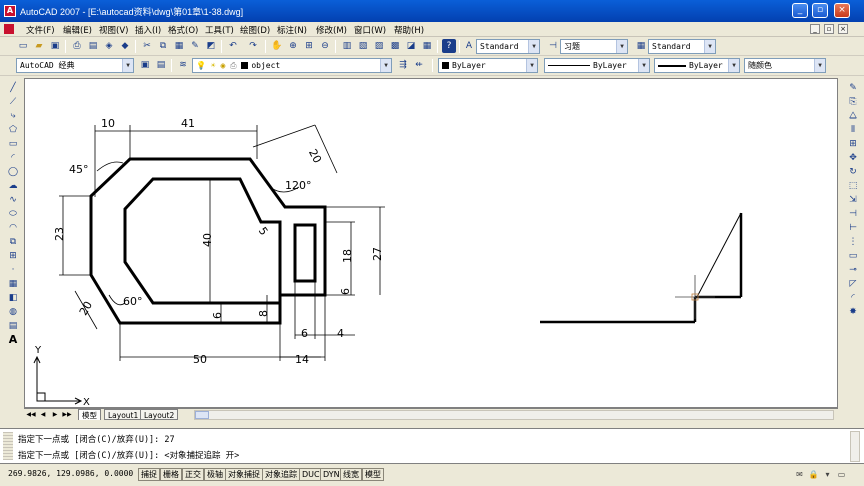  What do you see at coordinates (395, 46) in the screenshot?
I see `sheet-set-icon: ▩` at bounding box center [395, 46].